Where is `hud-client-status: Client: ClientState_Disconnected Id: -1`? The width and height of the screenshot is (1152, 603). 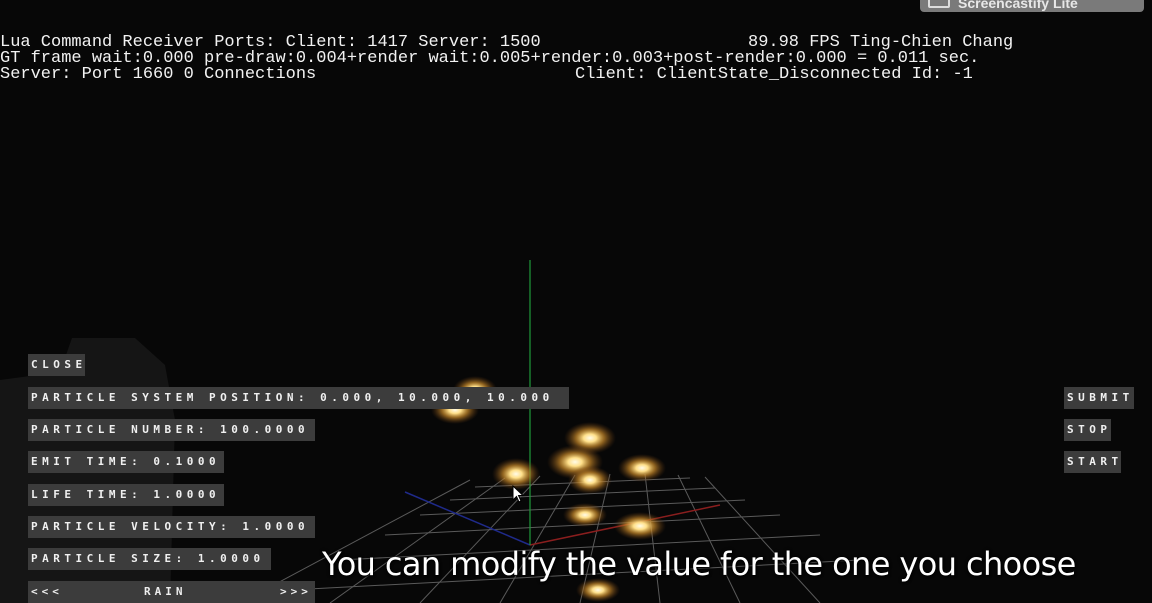 hud-client-status: Client: ClientState_Disconnected Id: -1 is located at coordinates (774, 74).